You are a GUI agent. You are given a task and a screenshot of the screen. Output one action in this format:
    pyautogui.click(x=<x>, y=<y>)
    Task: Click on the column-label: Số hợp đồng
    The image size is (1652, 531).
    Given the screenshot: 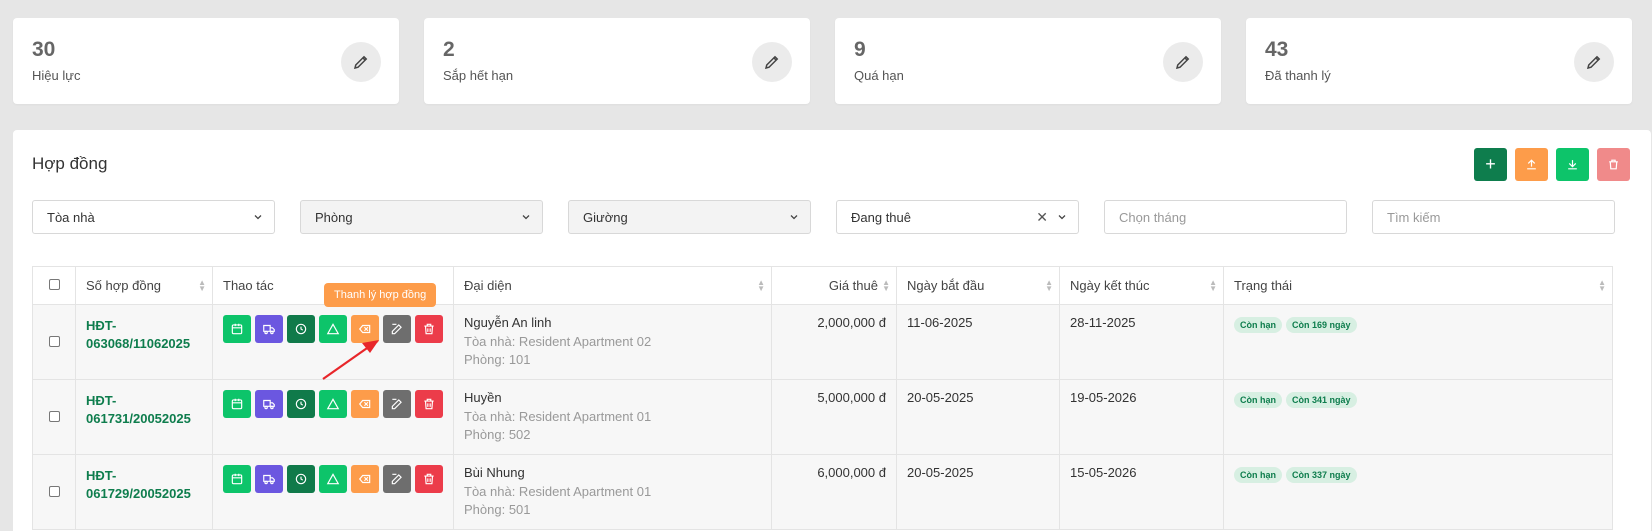 What is the action you would take?
    pyautogui.click(x=124, y=285)
    